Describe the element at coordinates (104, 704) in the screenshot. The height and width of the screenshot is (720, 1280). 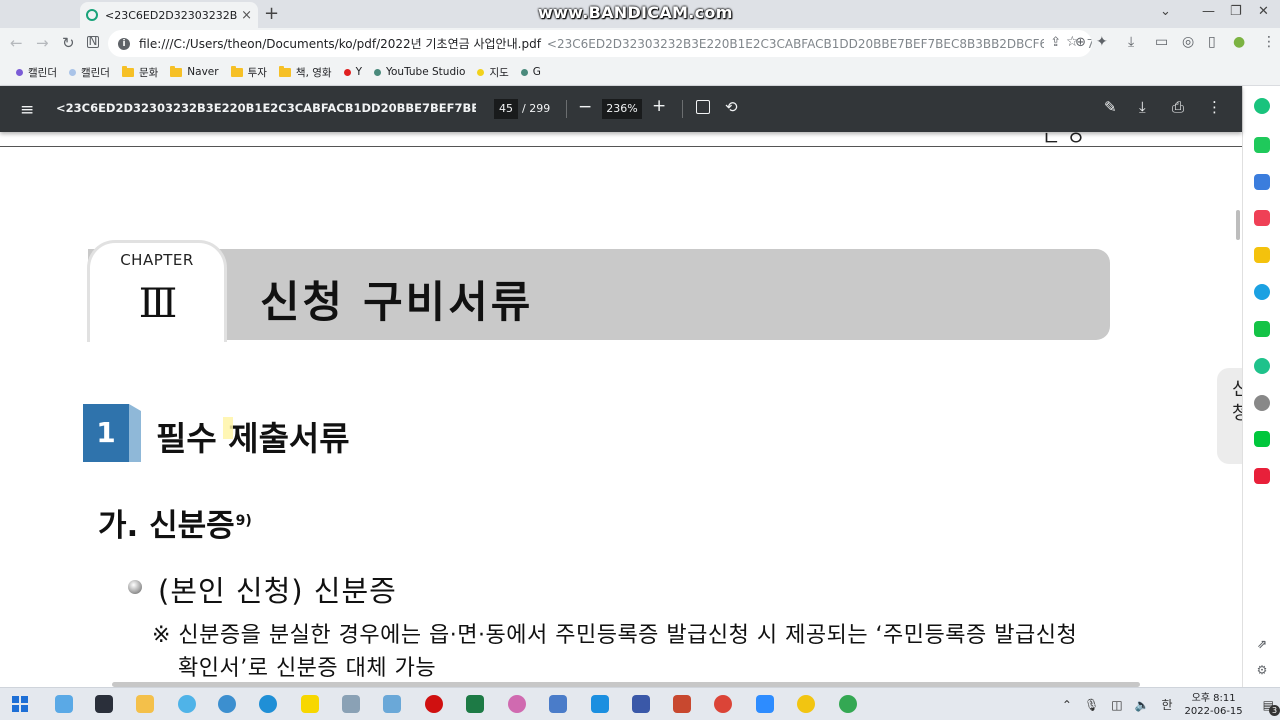
I see `davinci-icon` at that location.